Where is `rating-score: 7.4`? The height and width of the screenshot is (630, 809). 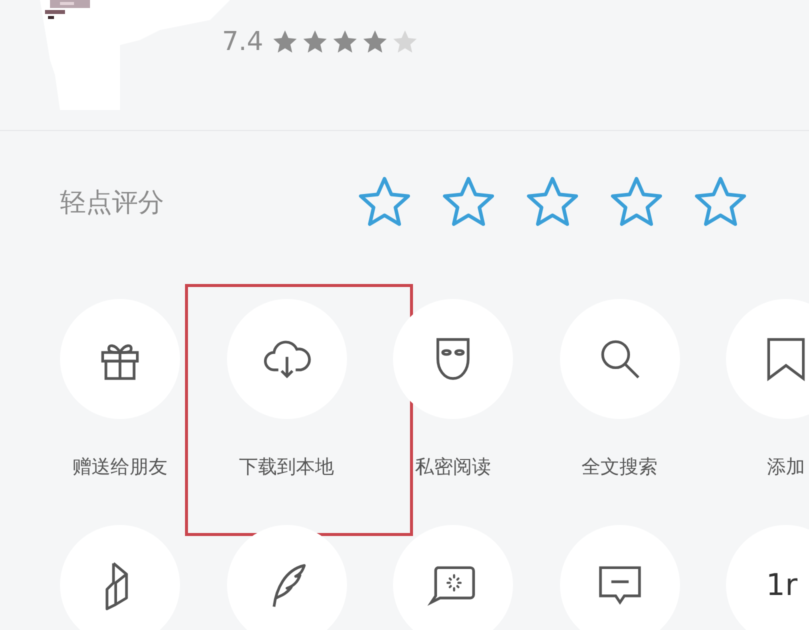 rating-score: 7.4 is located at coordinates (243, 42).